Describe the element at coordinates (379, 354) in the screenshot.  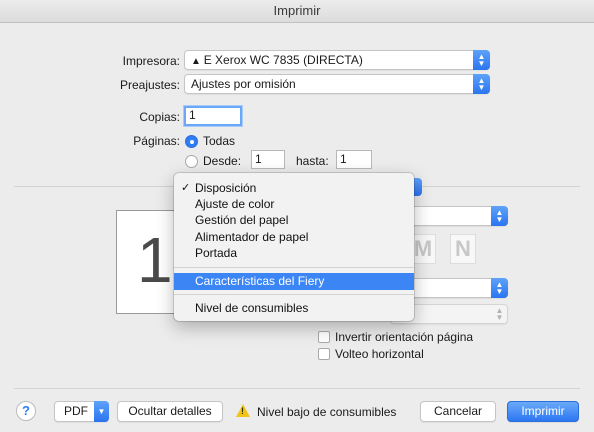
I see `flip-horizontal-label: Volteo horizontal` at that location.